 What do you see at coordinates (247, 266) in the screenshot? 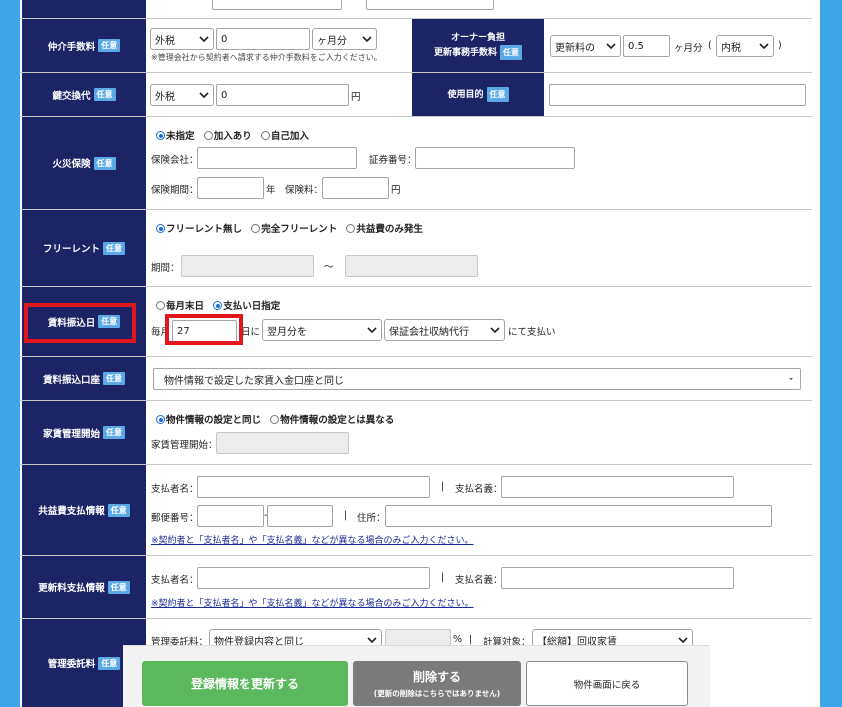
I see `free-rent-start-input` at bounding box center [247, 266].